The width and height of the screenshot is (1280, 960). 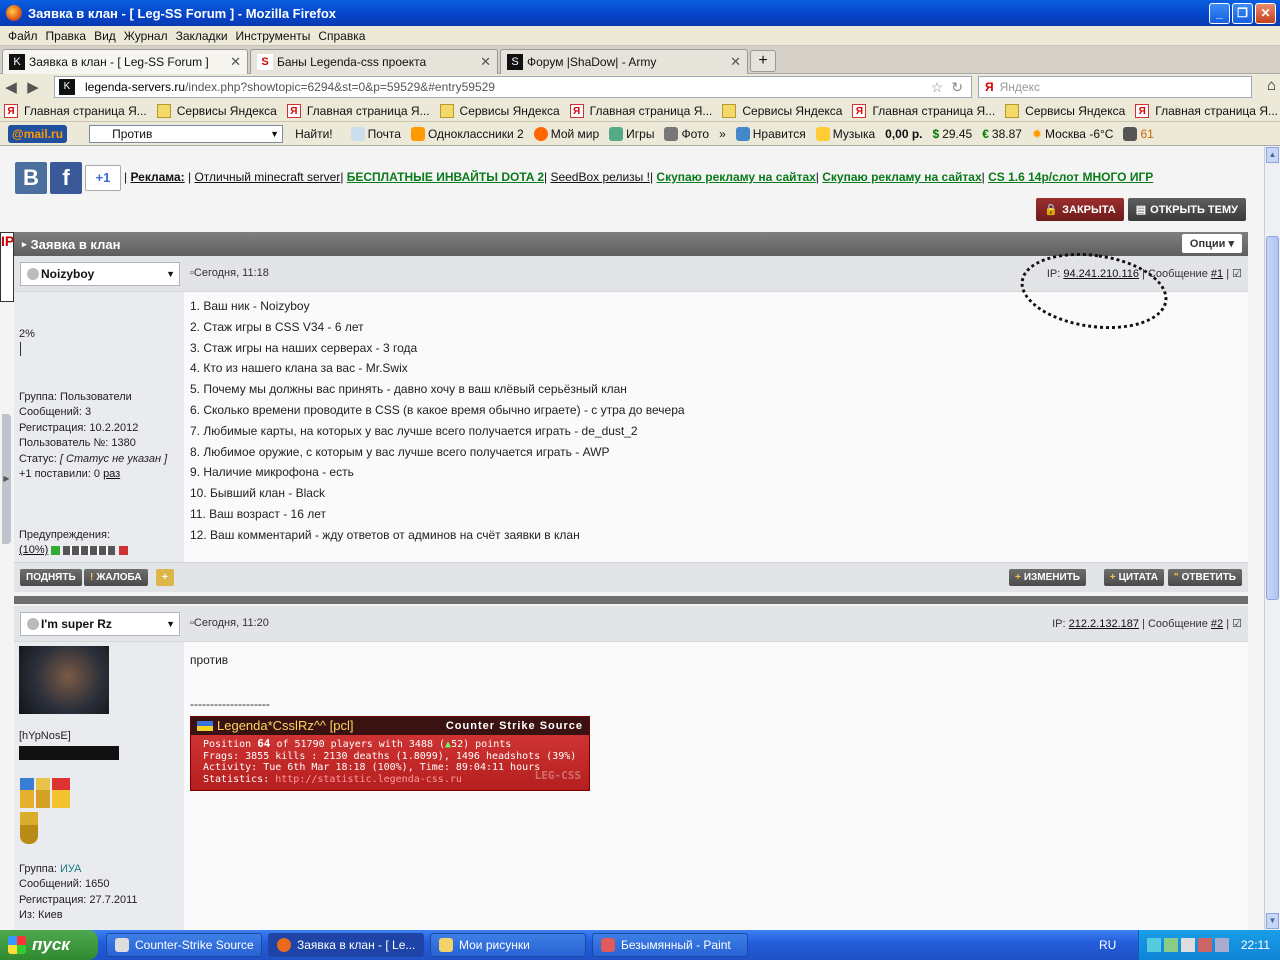 I want to click on maximize-button: ❐, so click(x=1242, y=13).